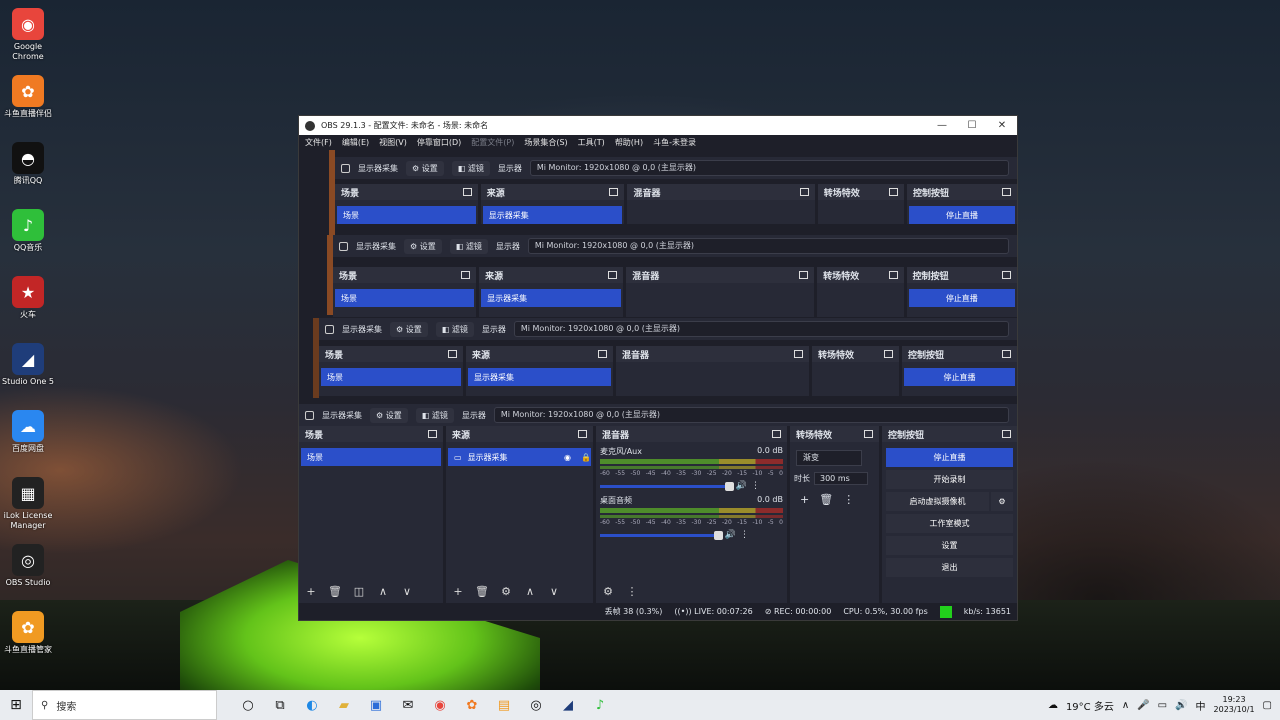 Image resolution: width=1280 pixels, height=720 pixels. What do you see at coordinates (949, 457) in the screenshot?
I see `stop-streaming-button: 停止直播` at bounding box center [949, 457].